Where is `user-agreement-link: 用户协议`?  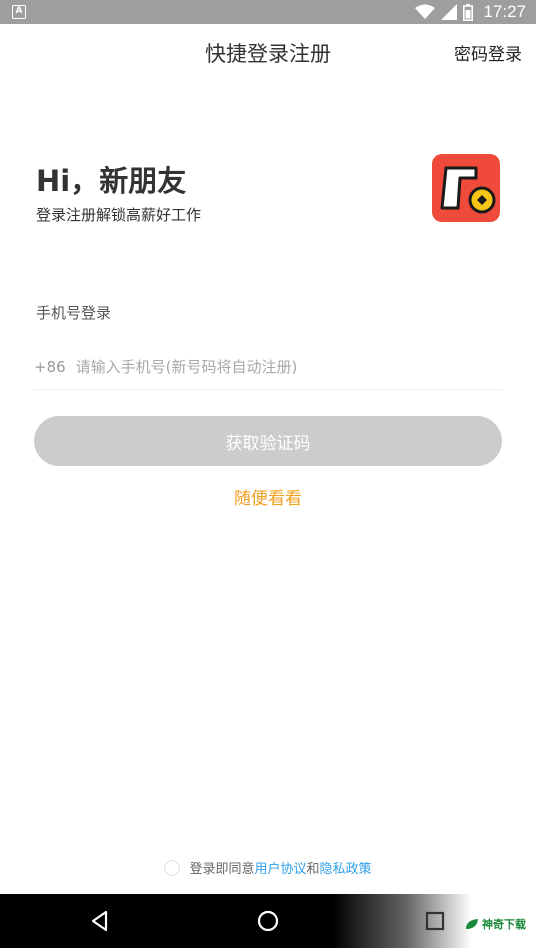 user-agreement-link: 用户协议 is located at coordinates (280, 867).